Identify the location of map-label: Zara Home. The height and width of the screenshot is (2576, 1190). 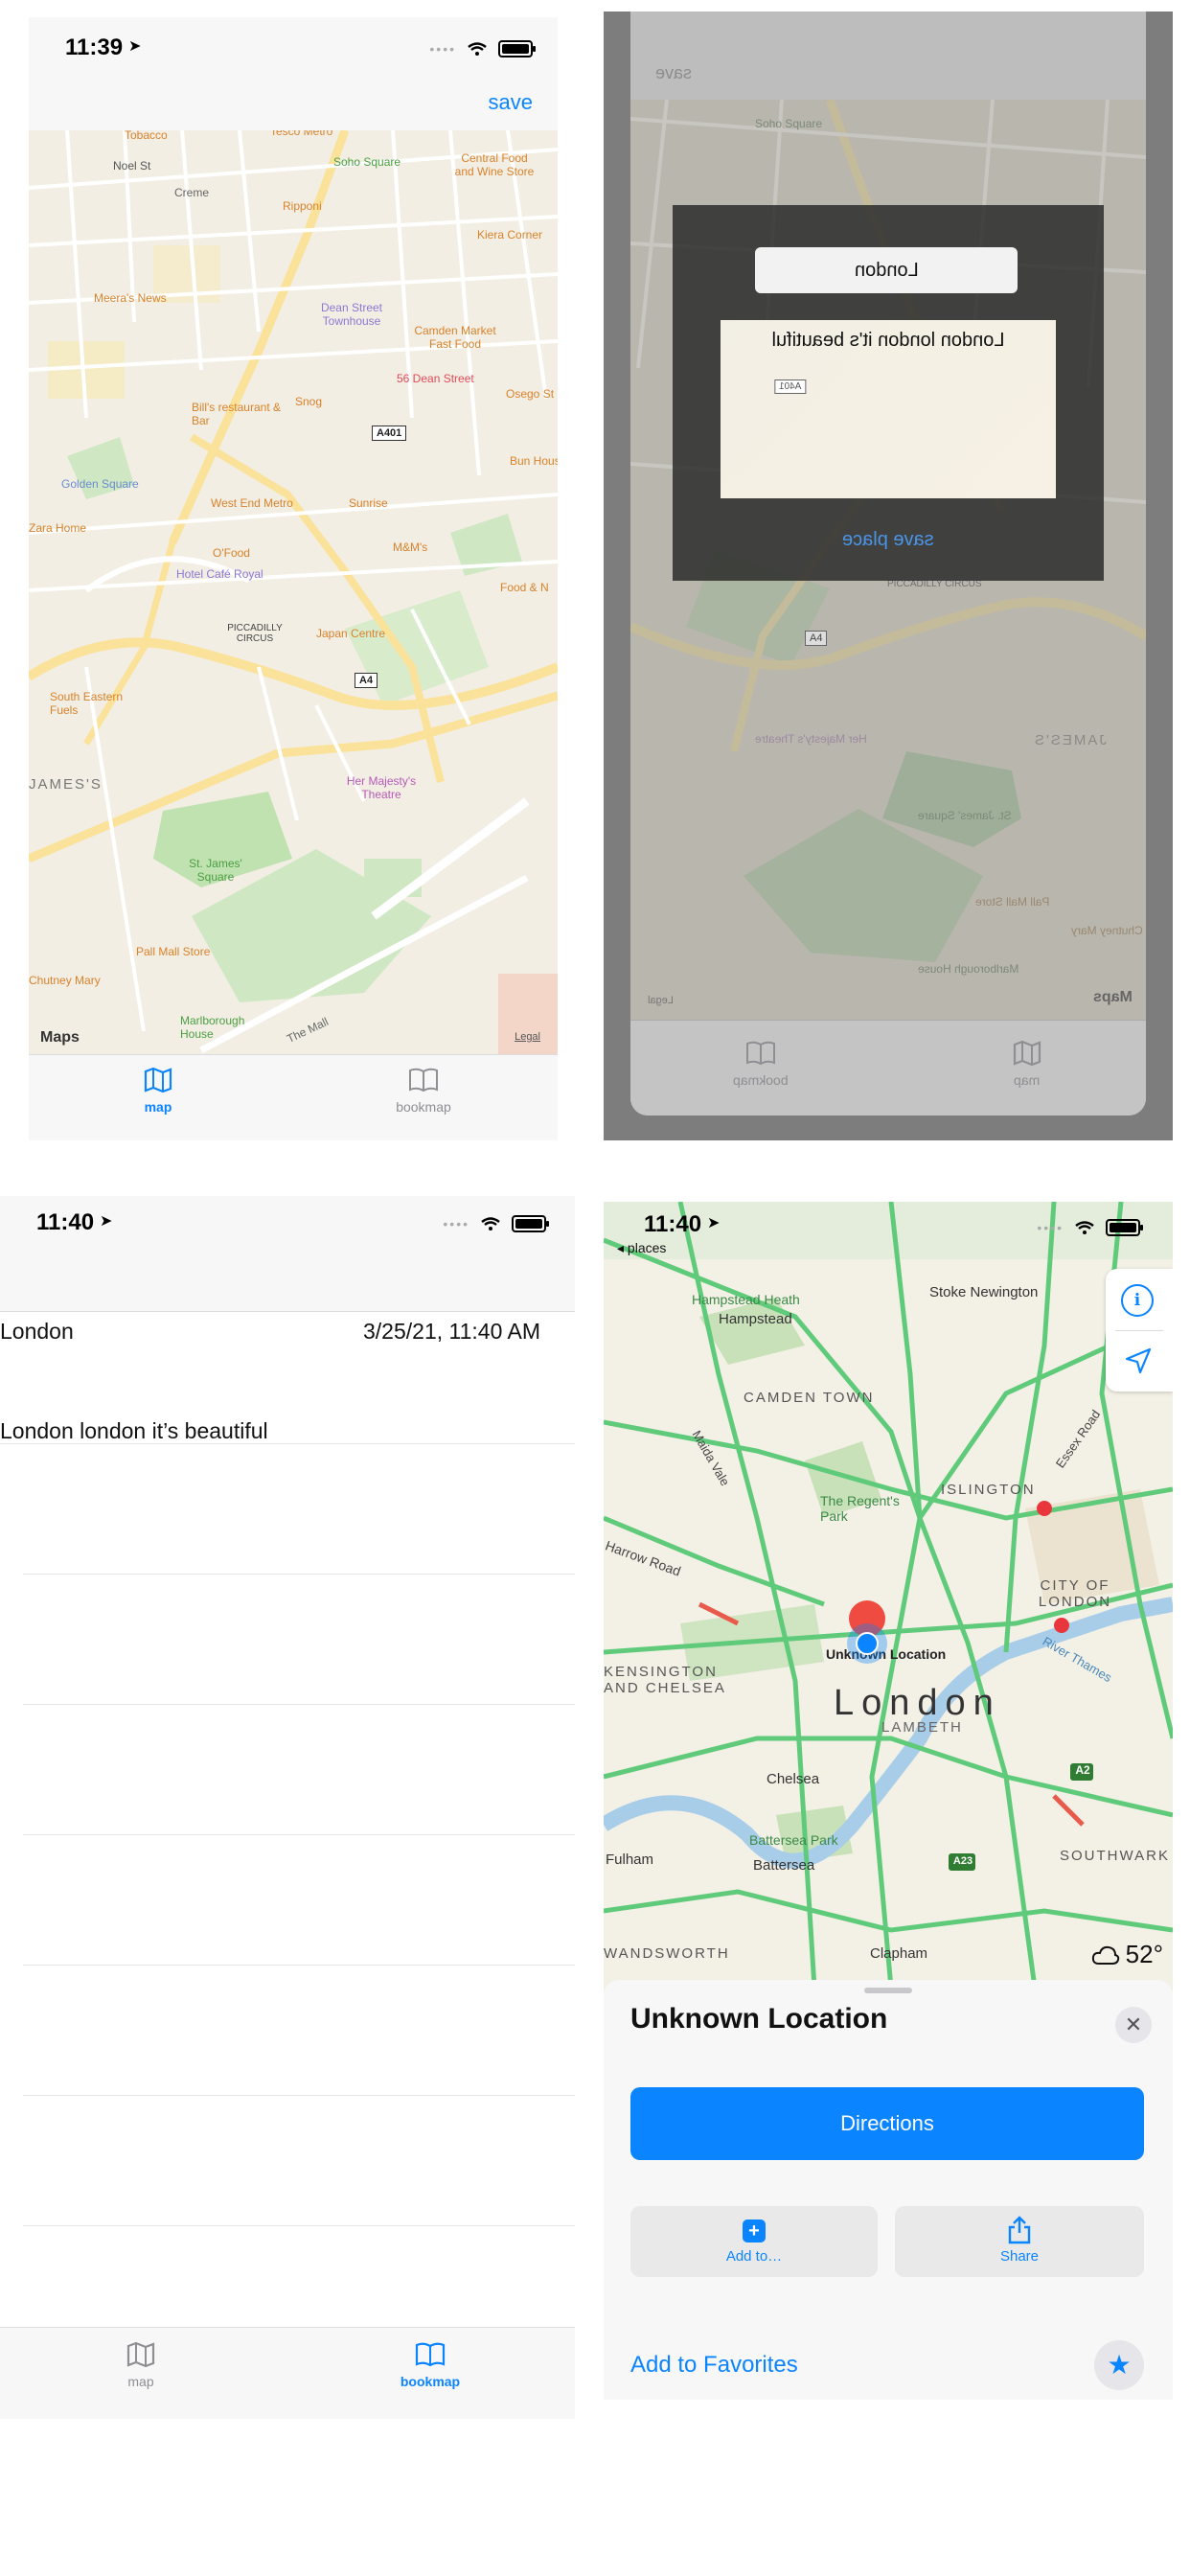
(58, 528).